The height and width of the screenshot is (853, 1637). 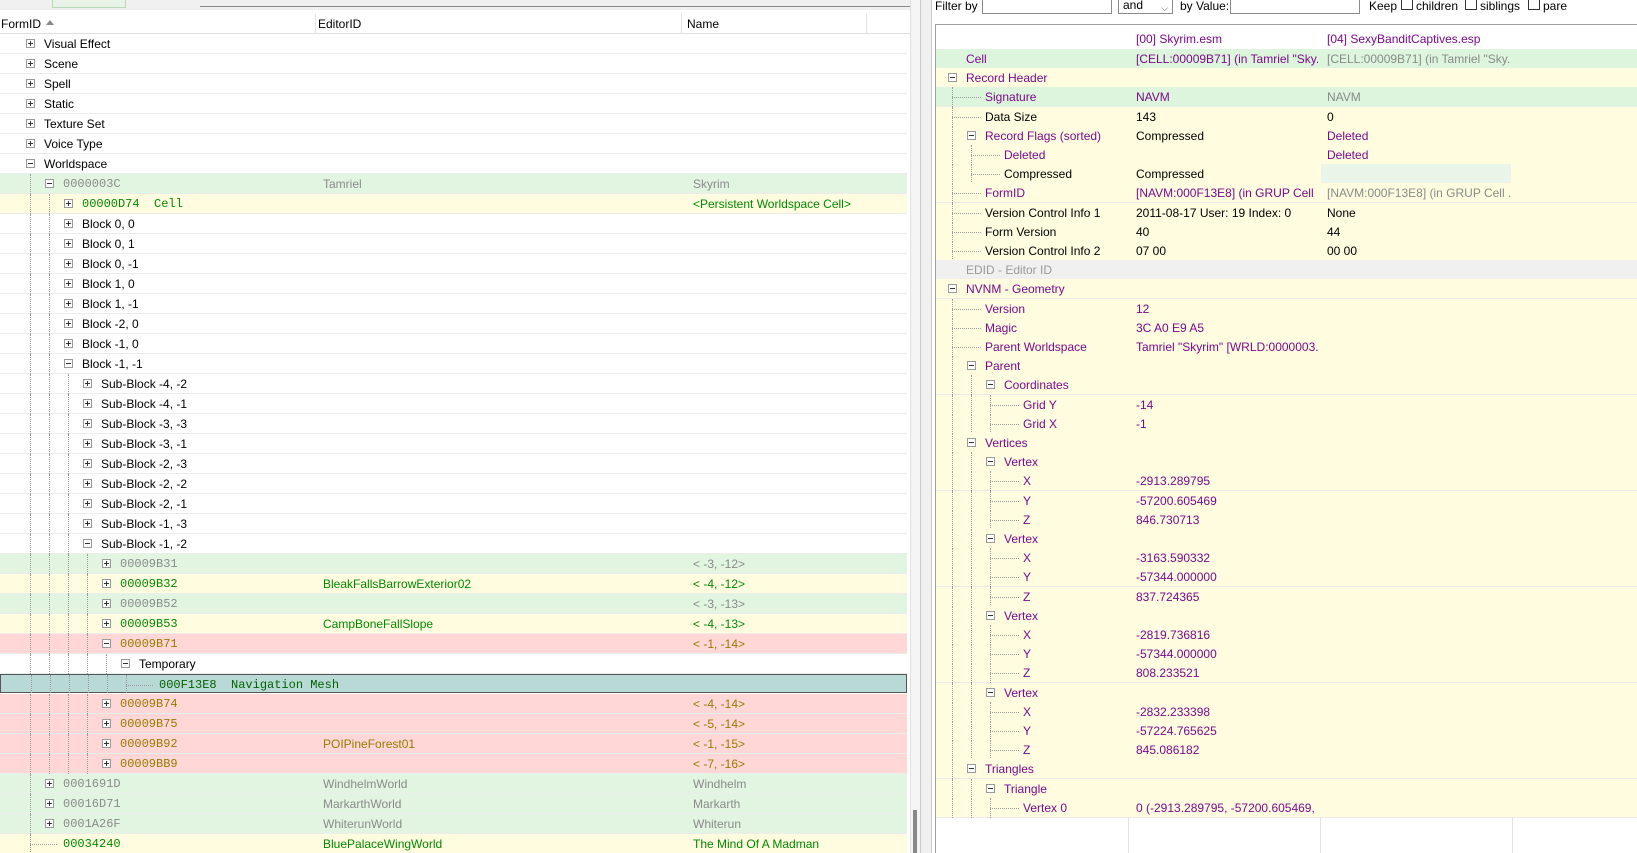 What do you see at coordinates (453, 784) in the screenshot?
I see `tree-row: 0001691D WindhelmWorld Windhelm` at bounding box center [453, 784].